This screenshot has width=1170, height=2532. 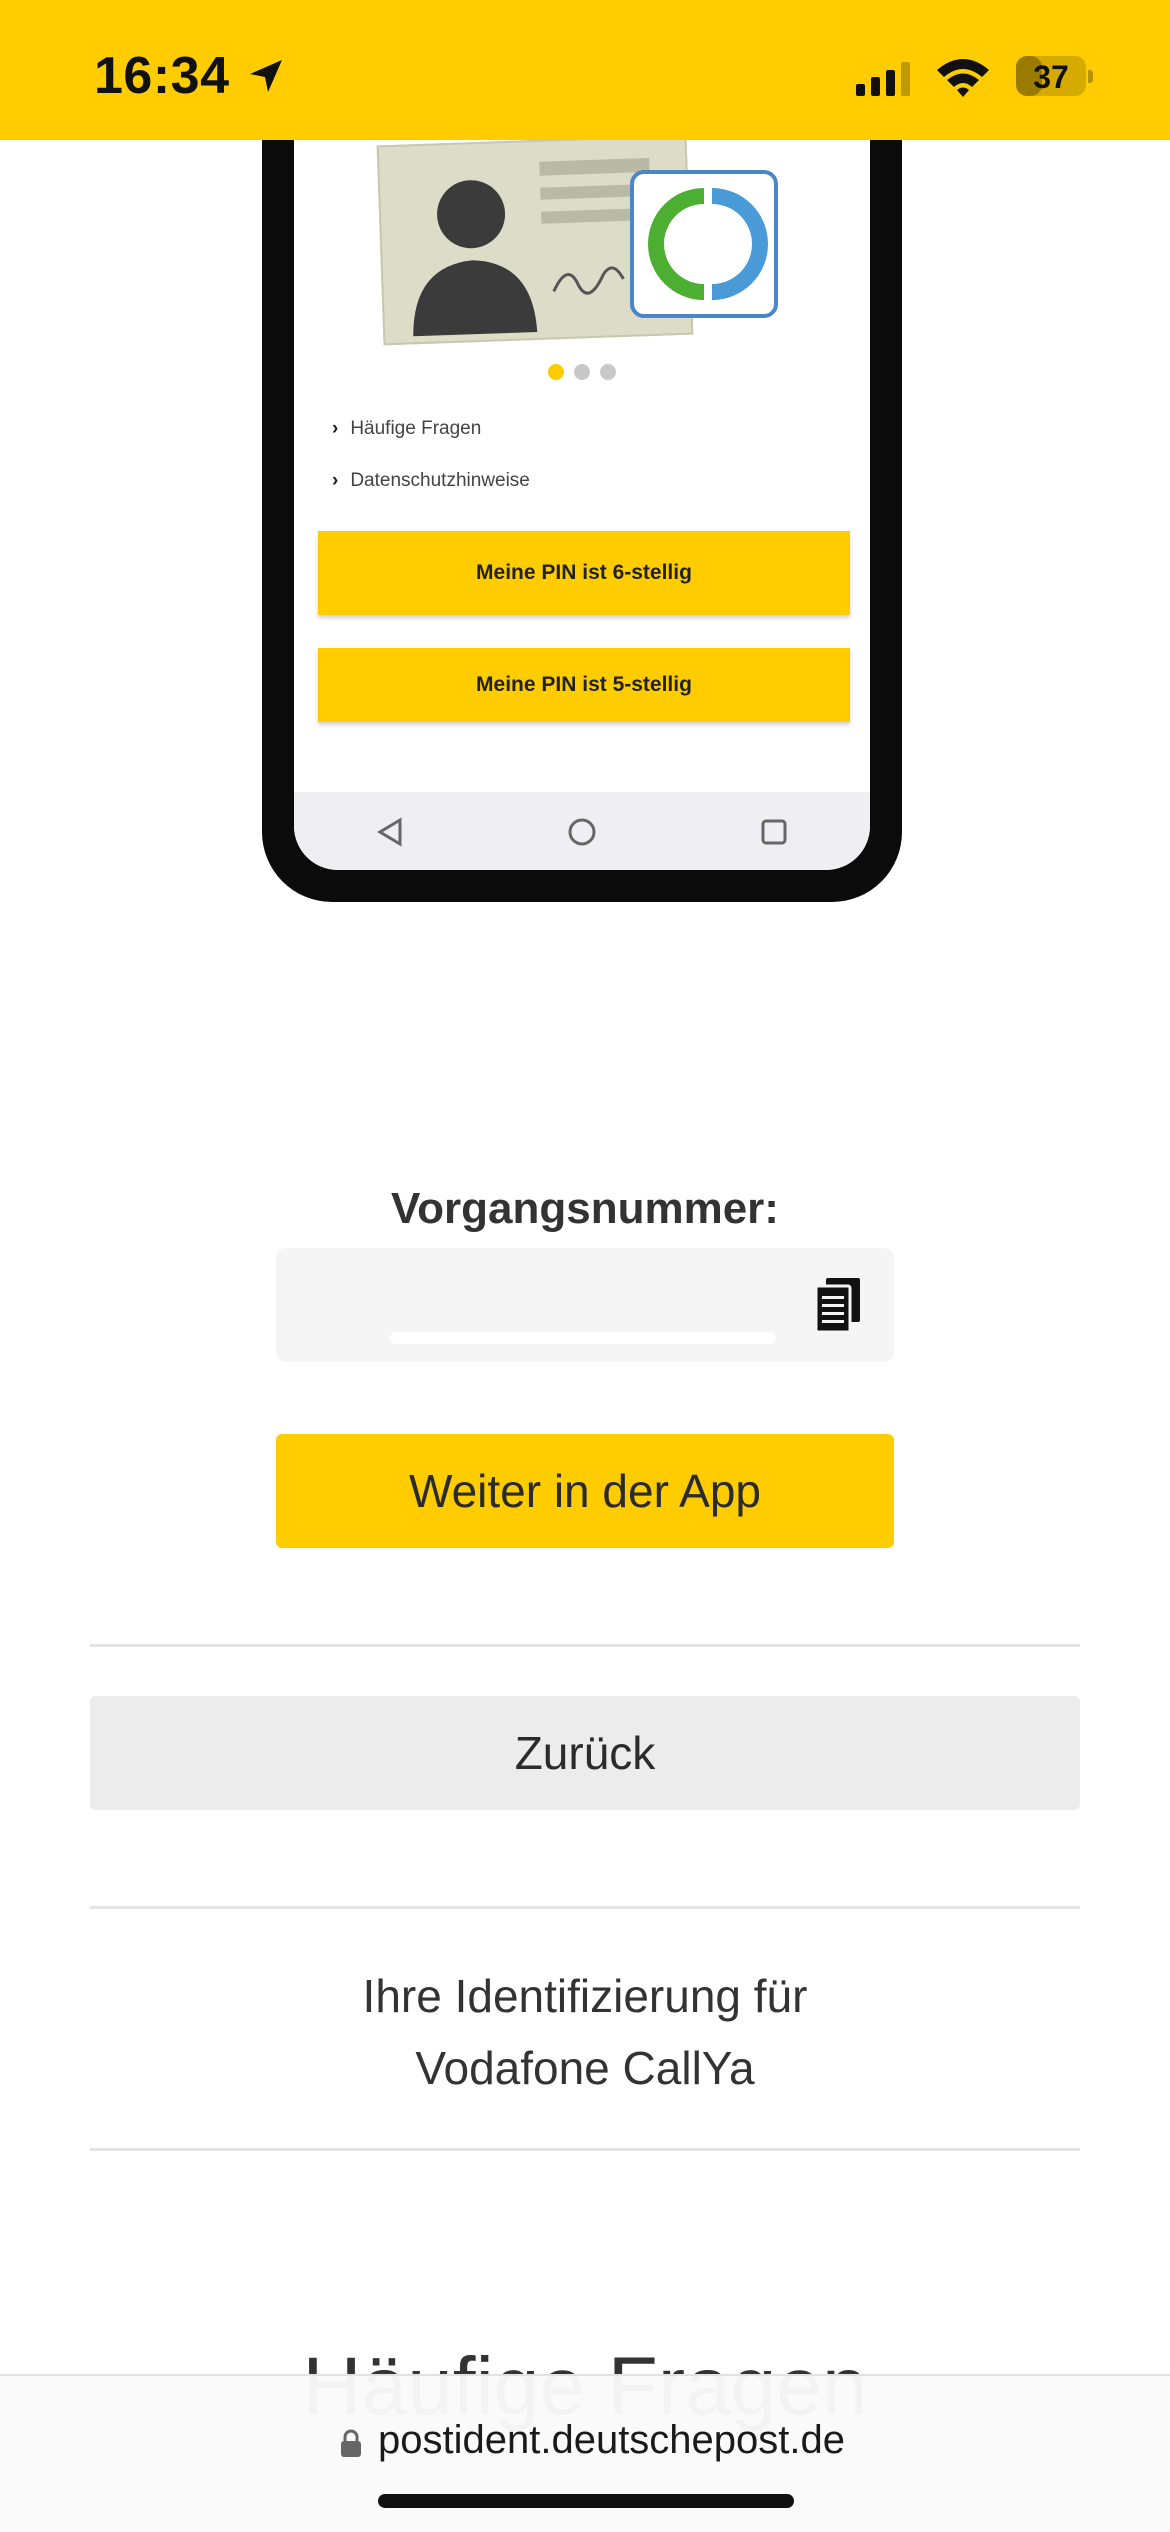 I want to click on ring-logo-icon, so click(x=708, y=244).